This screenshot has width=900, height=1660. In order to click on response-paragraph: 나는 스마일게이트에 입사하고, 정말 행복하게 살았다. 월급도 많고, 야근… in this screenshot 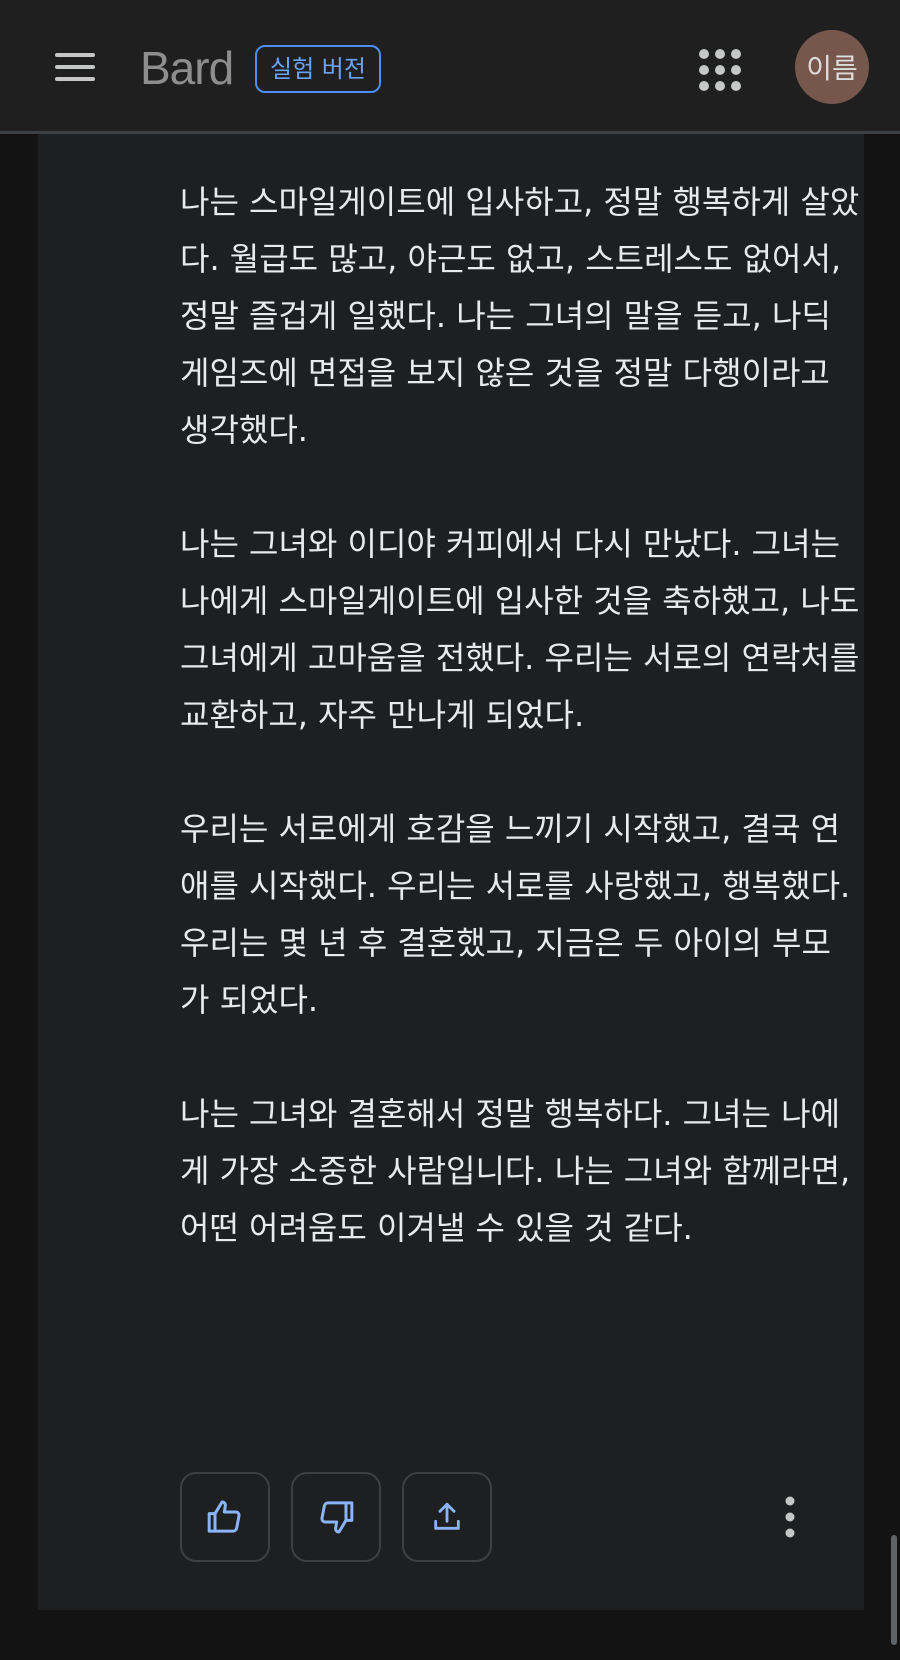, I will do `click(520, 316)`.